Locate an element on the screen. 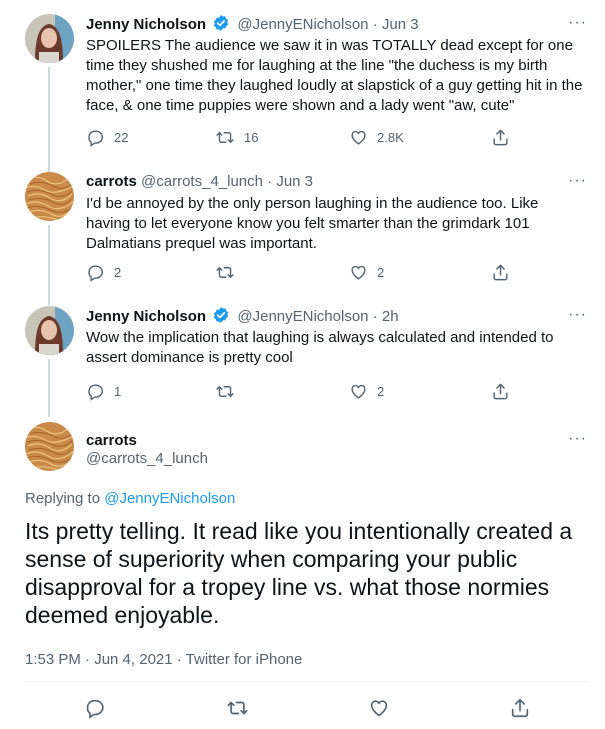  reply-count: 1 is located at coordinates (118, 391).